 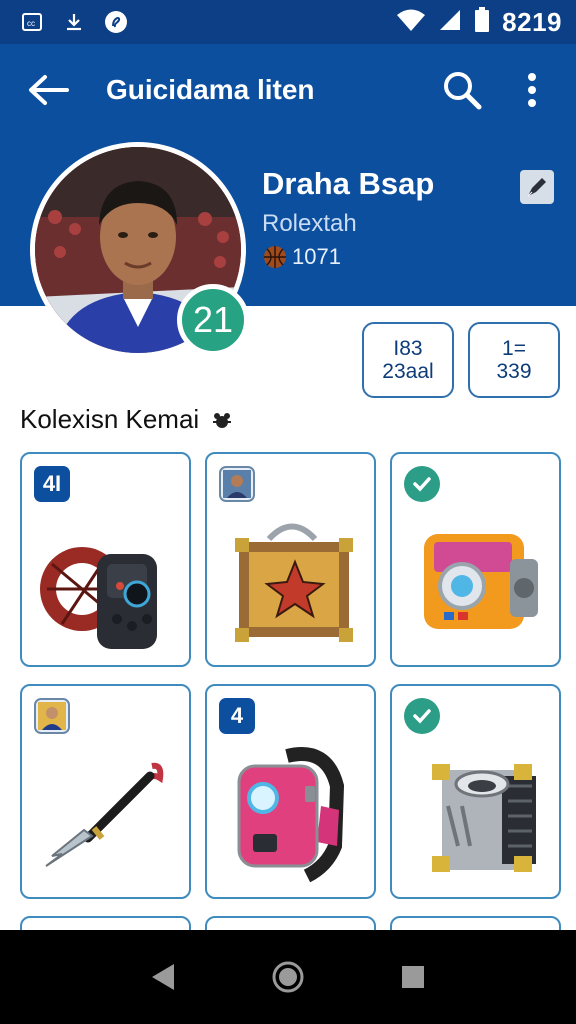 I want to click on cast-icon: cc, so click(x=32, y=22).